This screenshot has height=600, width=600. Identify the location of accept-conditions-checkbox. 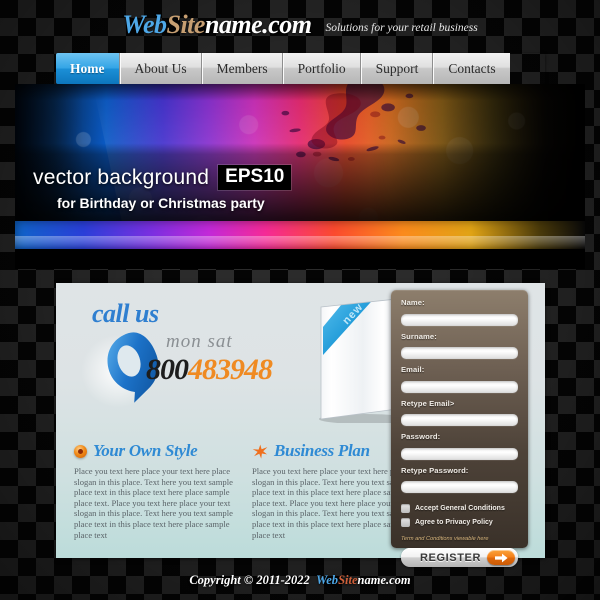
(405, 508).